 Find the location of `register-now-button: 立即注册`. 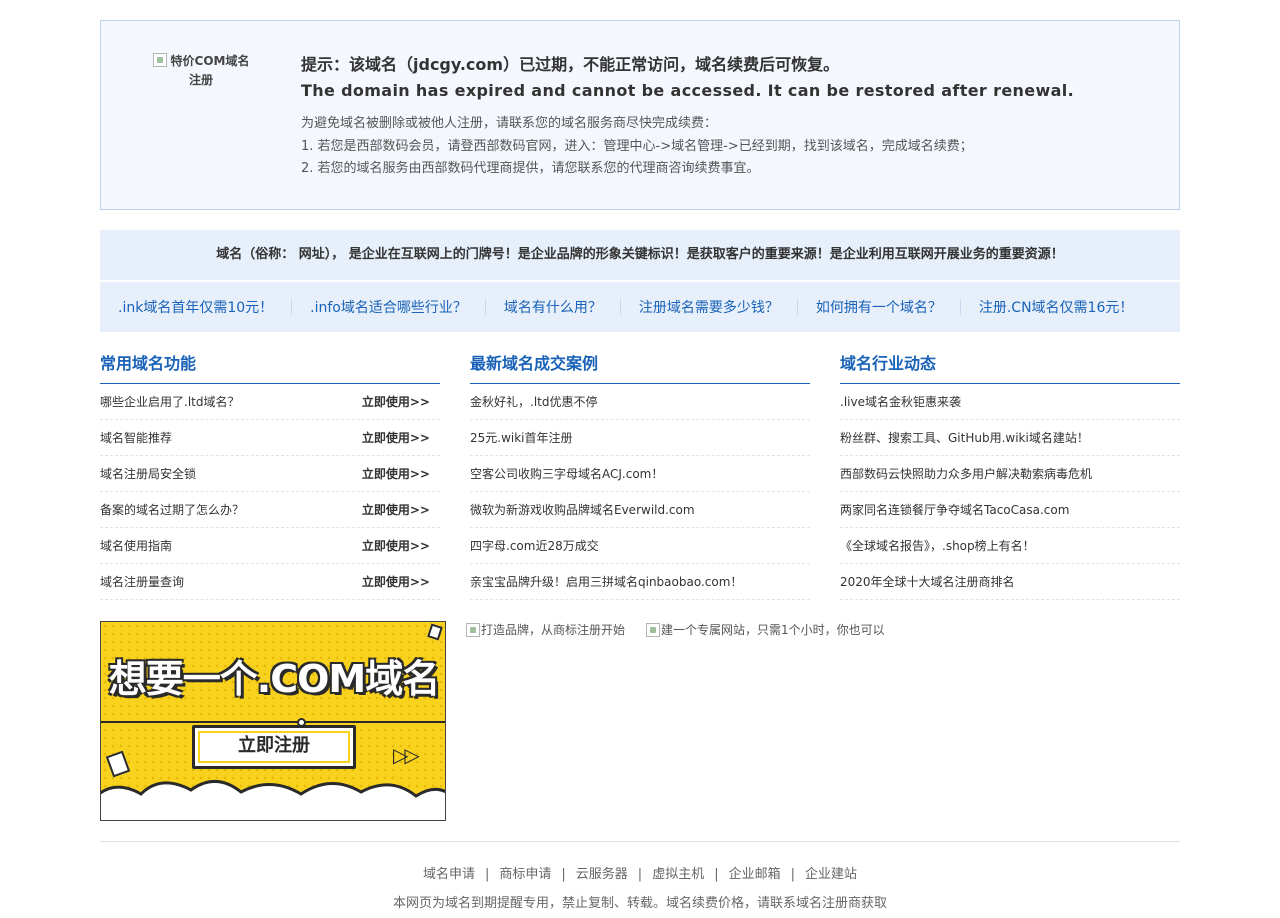

register-now-button: 立即注册 is located at coordinates (274, 747).